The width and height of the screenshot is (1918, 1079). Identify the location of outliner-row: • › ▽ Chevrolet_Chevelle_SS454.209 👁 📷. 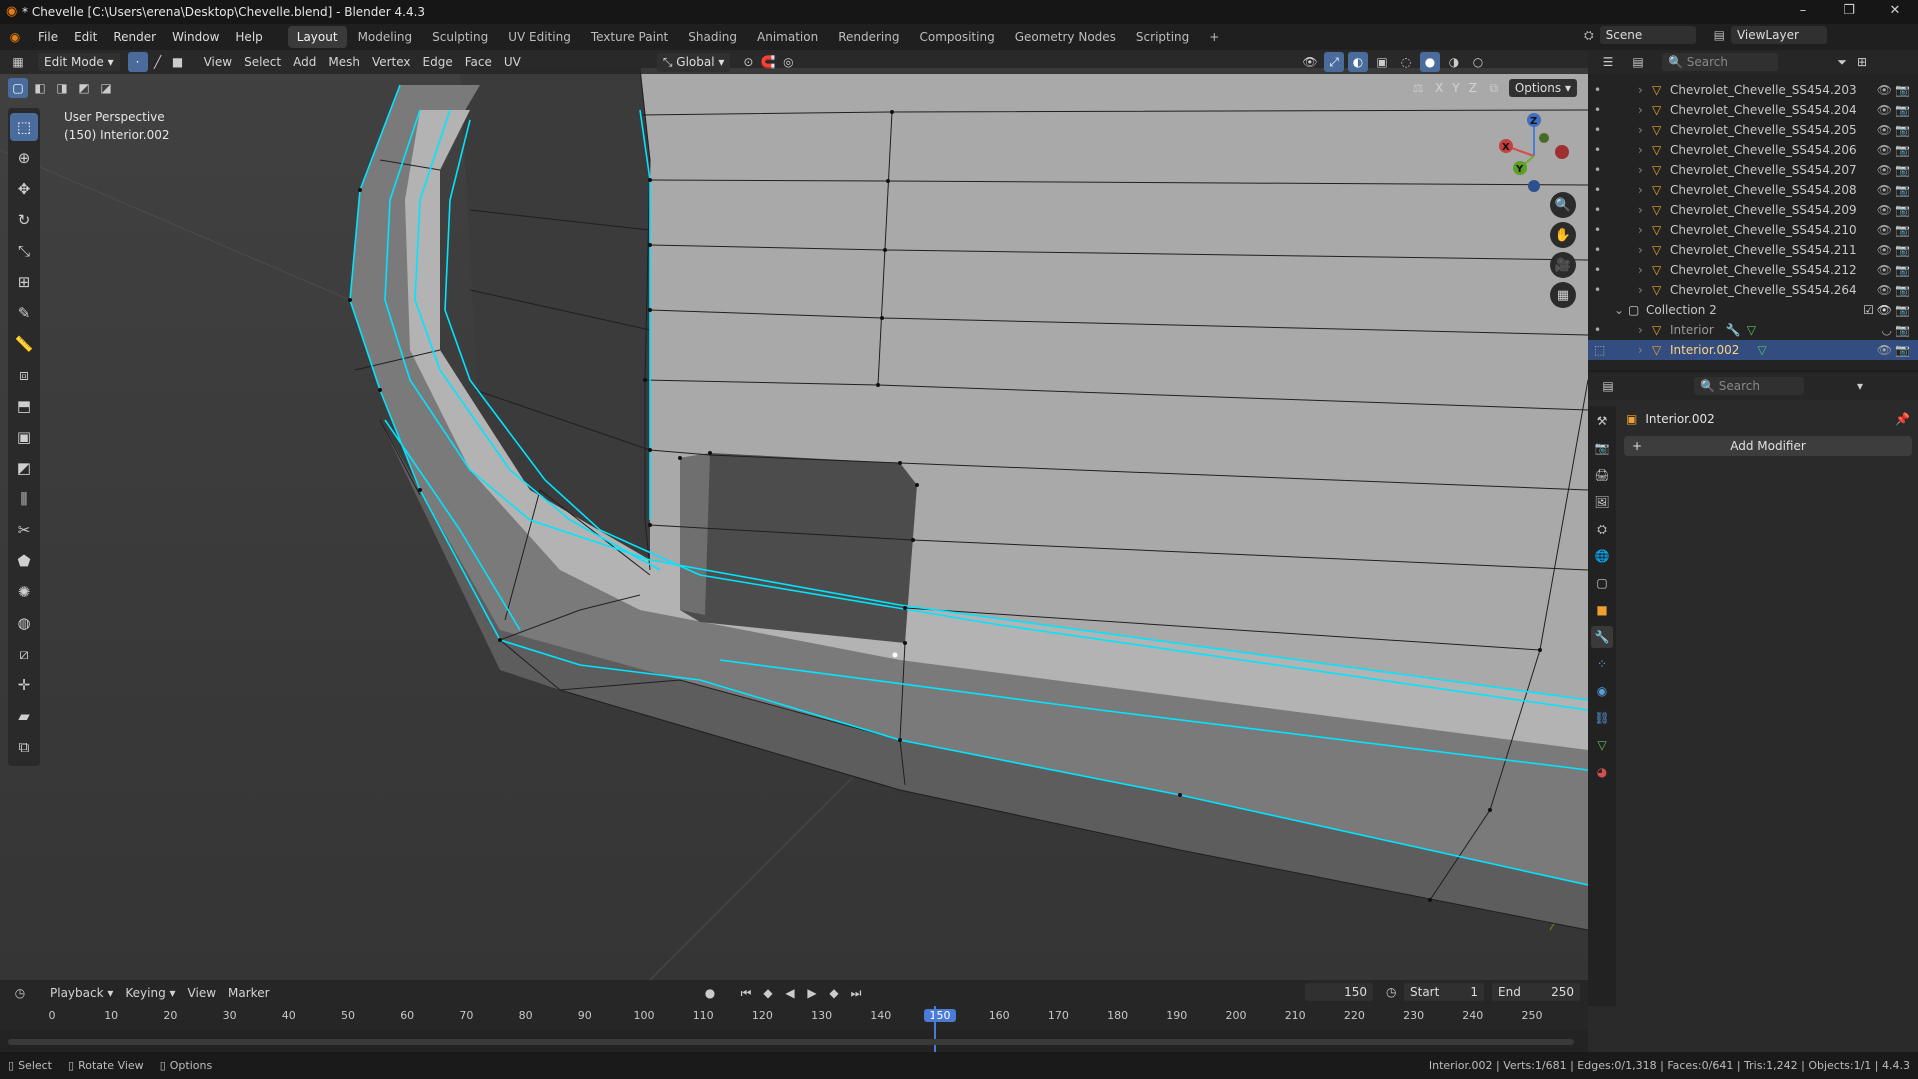
(1753, 210).